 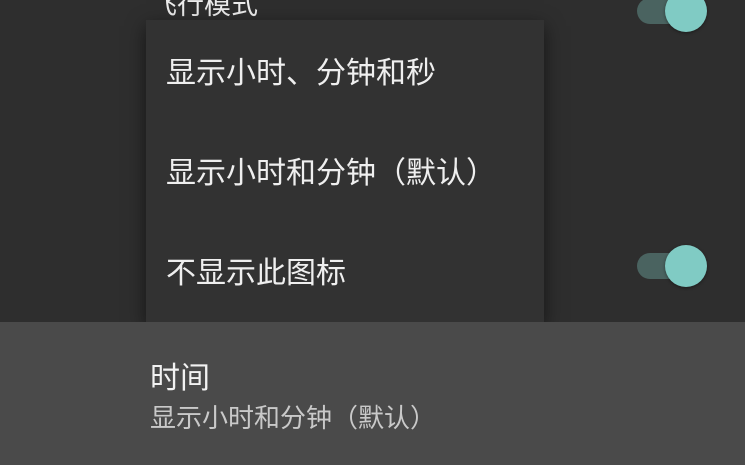 I want to click on option-show-hours-minutes-seconds: 显示小时、分钟和秒, so click(x=301, y=74).